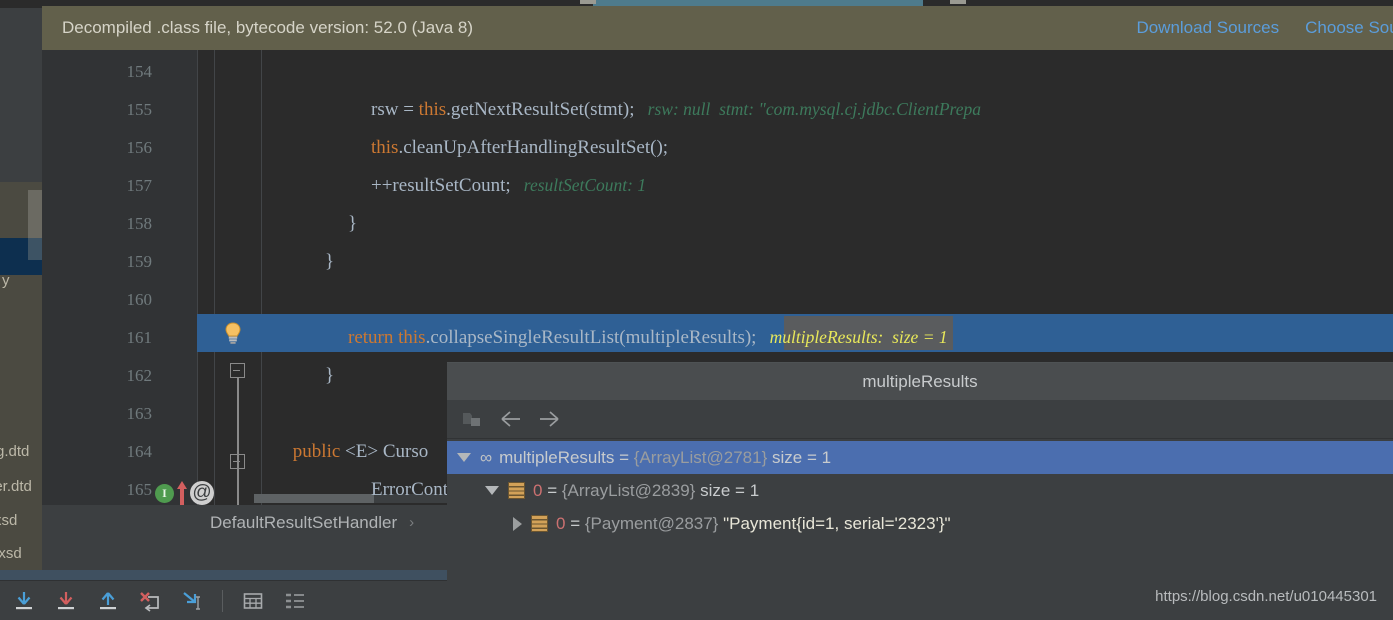  What do you see at coordinates (303, 523) in the screenshot?
I see `breadcrumb-class: DefaultResultSetHandler` at bounding box center [303, 523].